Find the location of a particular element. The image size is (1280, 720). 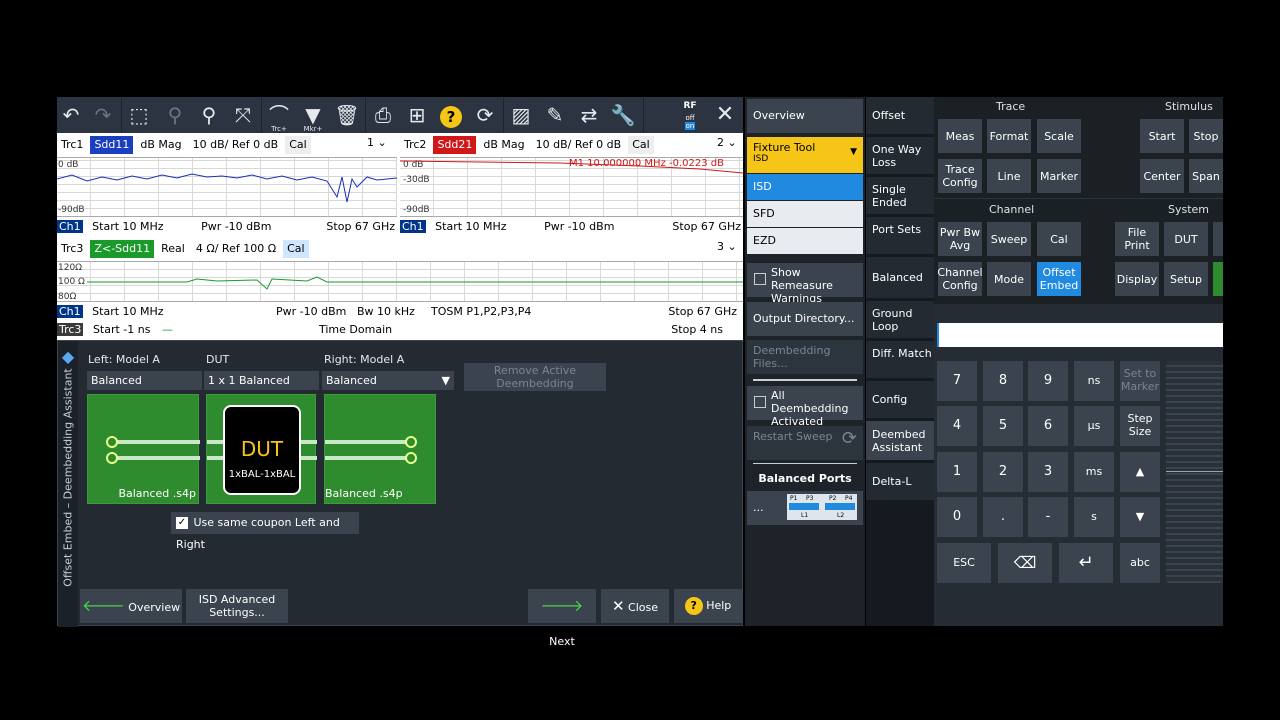

meas-key: Meas is located at coordinates (960, 136).